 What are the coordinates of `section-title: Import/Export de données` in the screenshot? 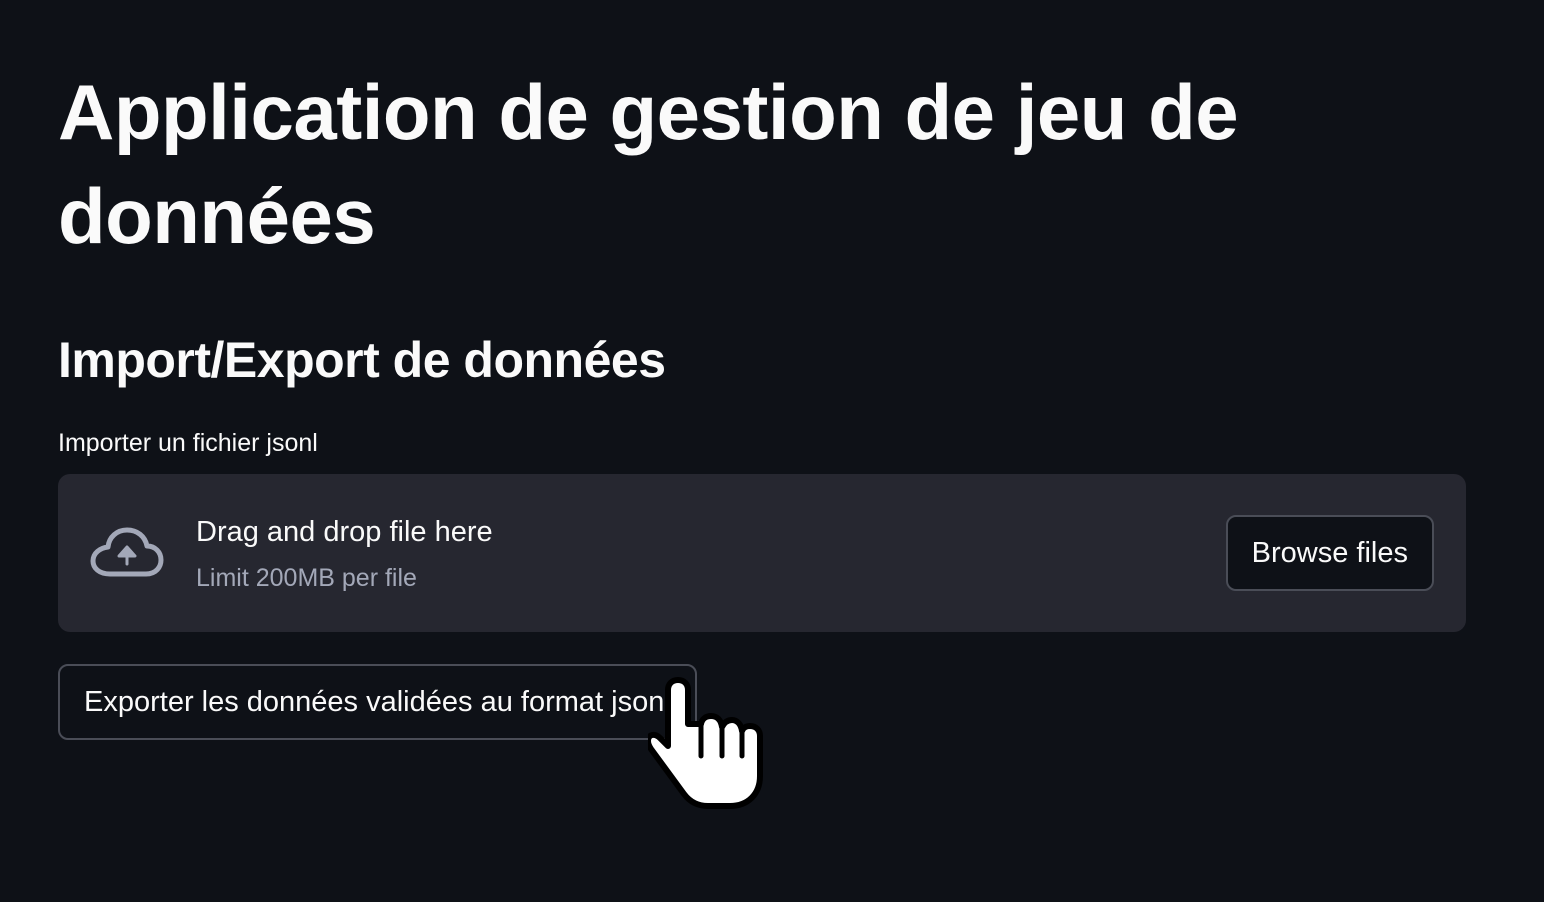 It's located at (362, 360).